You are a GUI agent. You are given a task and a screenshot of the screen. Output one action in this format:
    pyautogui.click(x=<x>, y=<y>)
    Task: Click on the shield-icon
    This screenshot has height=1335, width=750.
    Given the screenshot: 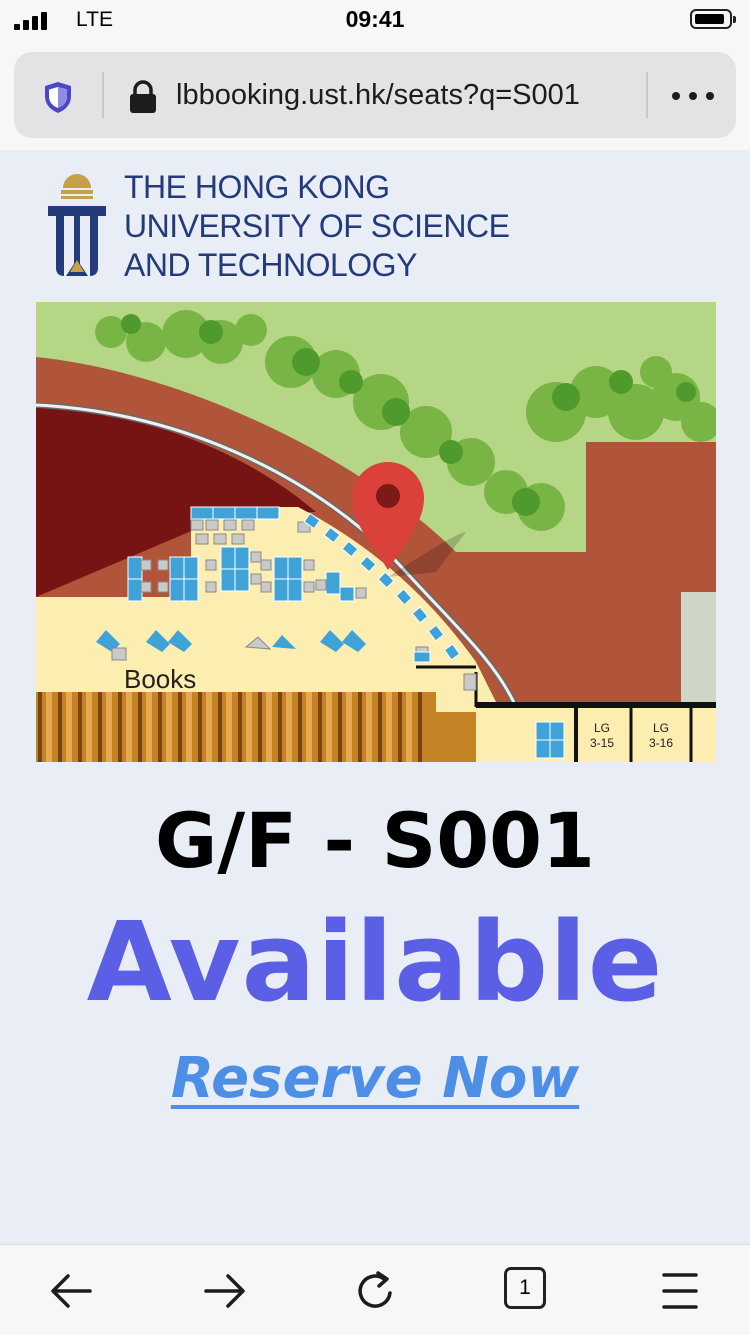 What is the action you would take?
    pyautogui.click(x=58, y=97)
    